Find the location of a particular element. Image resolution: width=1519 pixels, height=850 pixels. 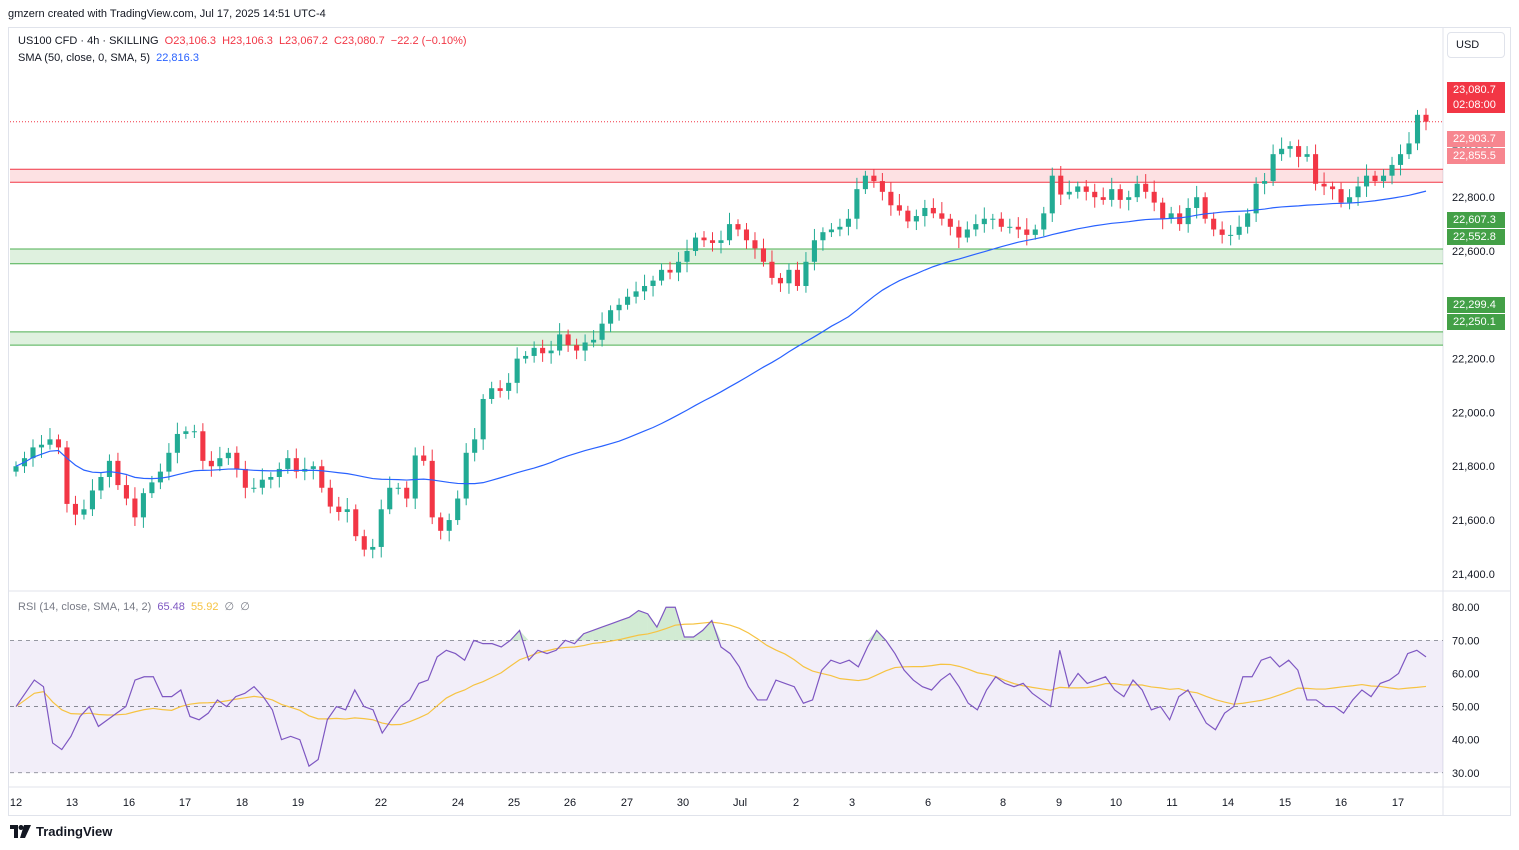

time-tick-label: 6 is located at coordinates (928, 803).